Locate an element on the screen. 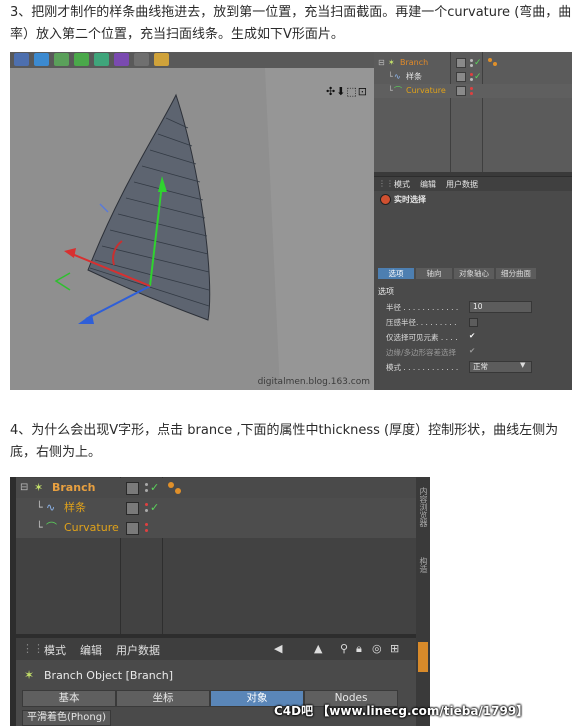 The image size is (582, 726). camera-tool-icon is located at coordinates (141, 59).